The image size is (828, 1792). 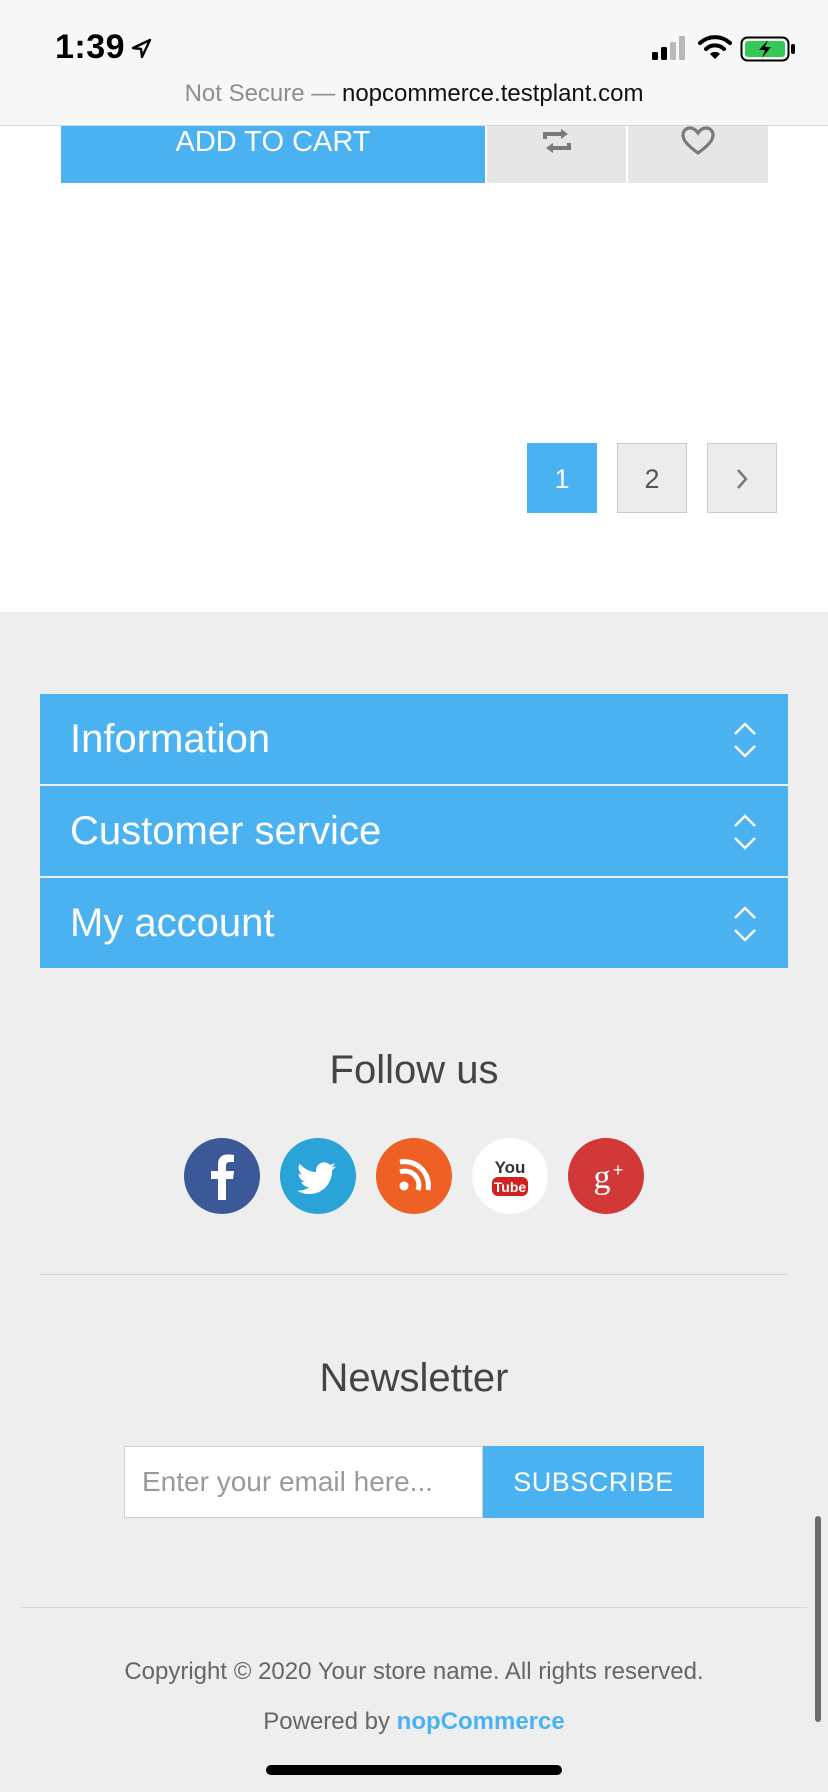 What do you see at coordinates (562, 478) in the screenshot?
I see `page-1-button: 1` at bounding box center [562, 478].